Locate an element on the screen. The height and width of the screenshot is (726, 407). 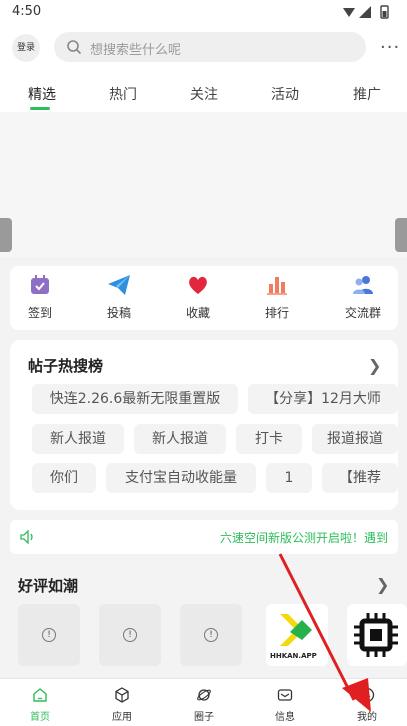
nav-circles: 圈子 is located at coordinates (204, 705).